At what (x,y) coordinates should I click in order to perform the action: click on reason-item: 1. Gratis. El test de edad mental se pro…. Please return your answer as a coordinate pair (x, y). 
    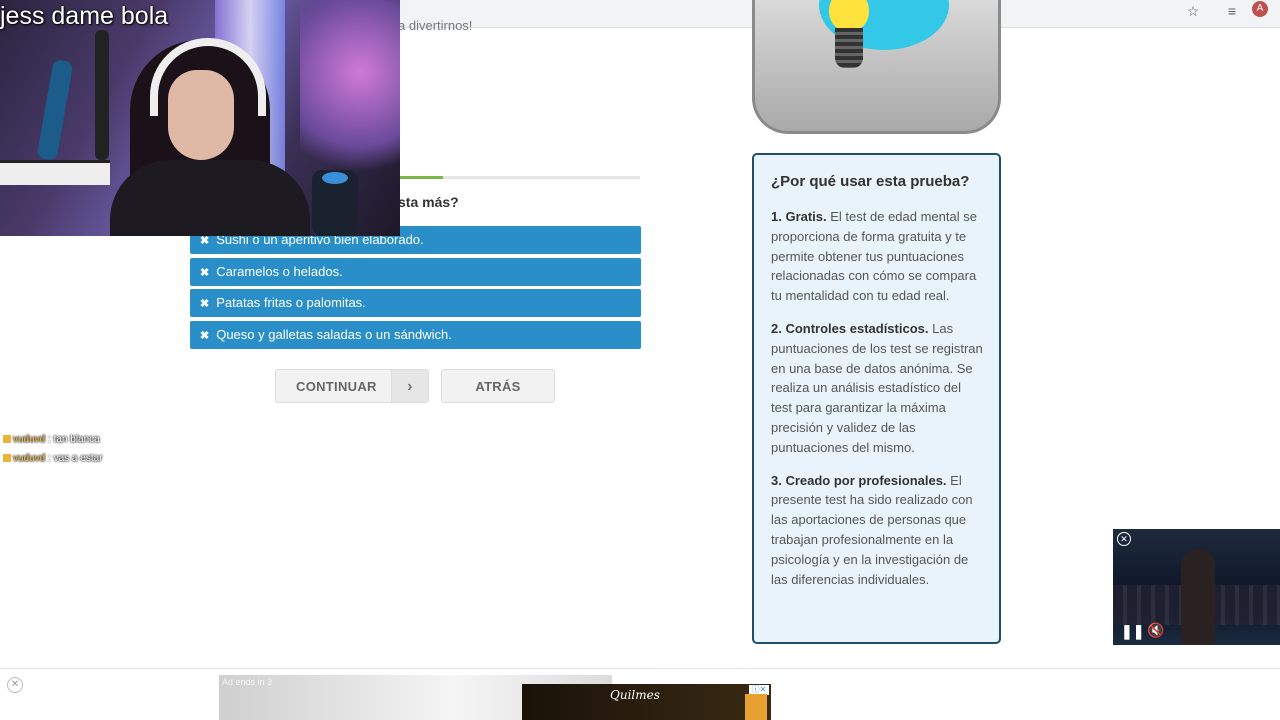
    Looking at the image, I should click on (877, 256).